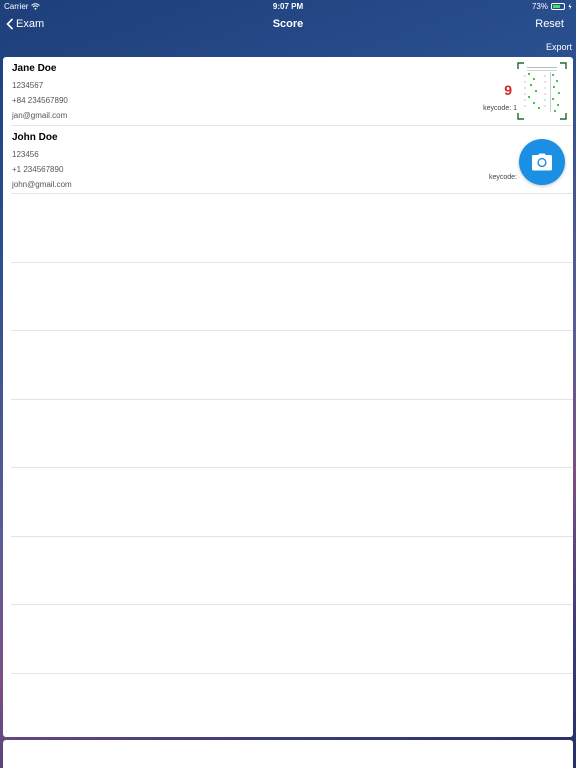 This screenshot has width=576, height=768. I want to click on scan-button, so click(542, 161).